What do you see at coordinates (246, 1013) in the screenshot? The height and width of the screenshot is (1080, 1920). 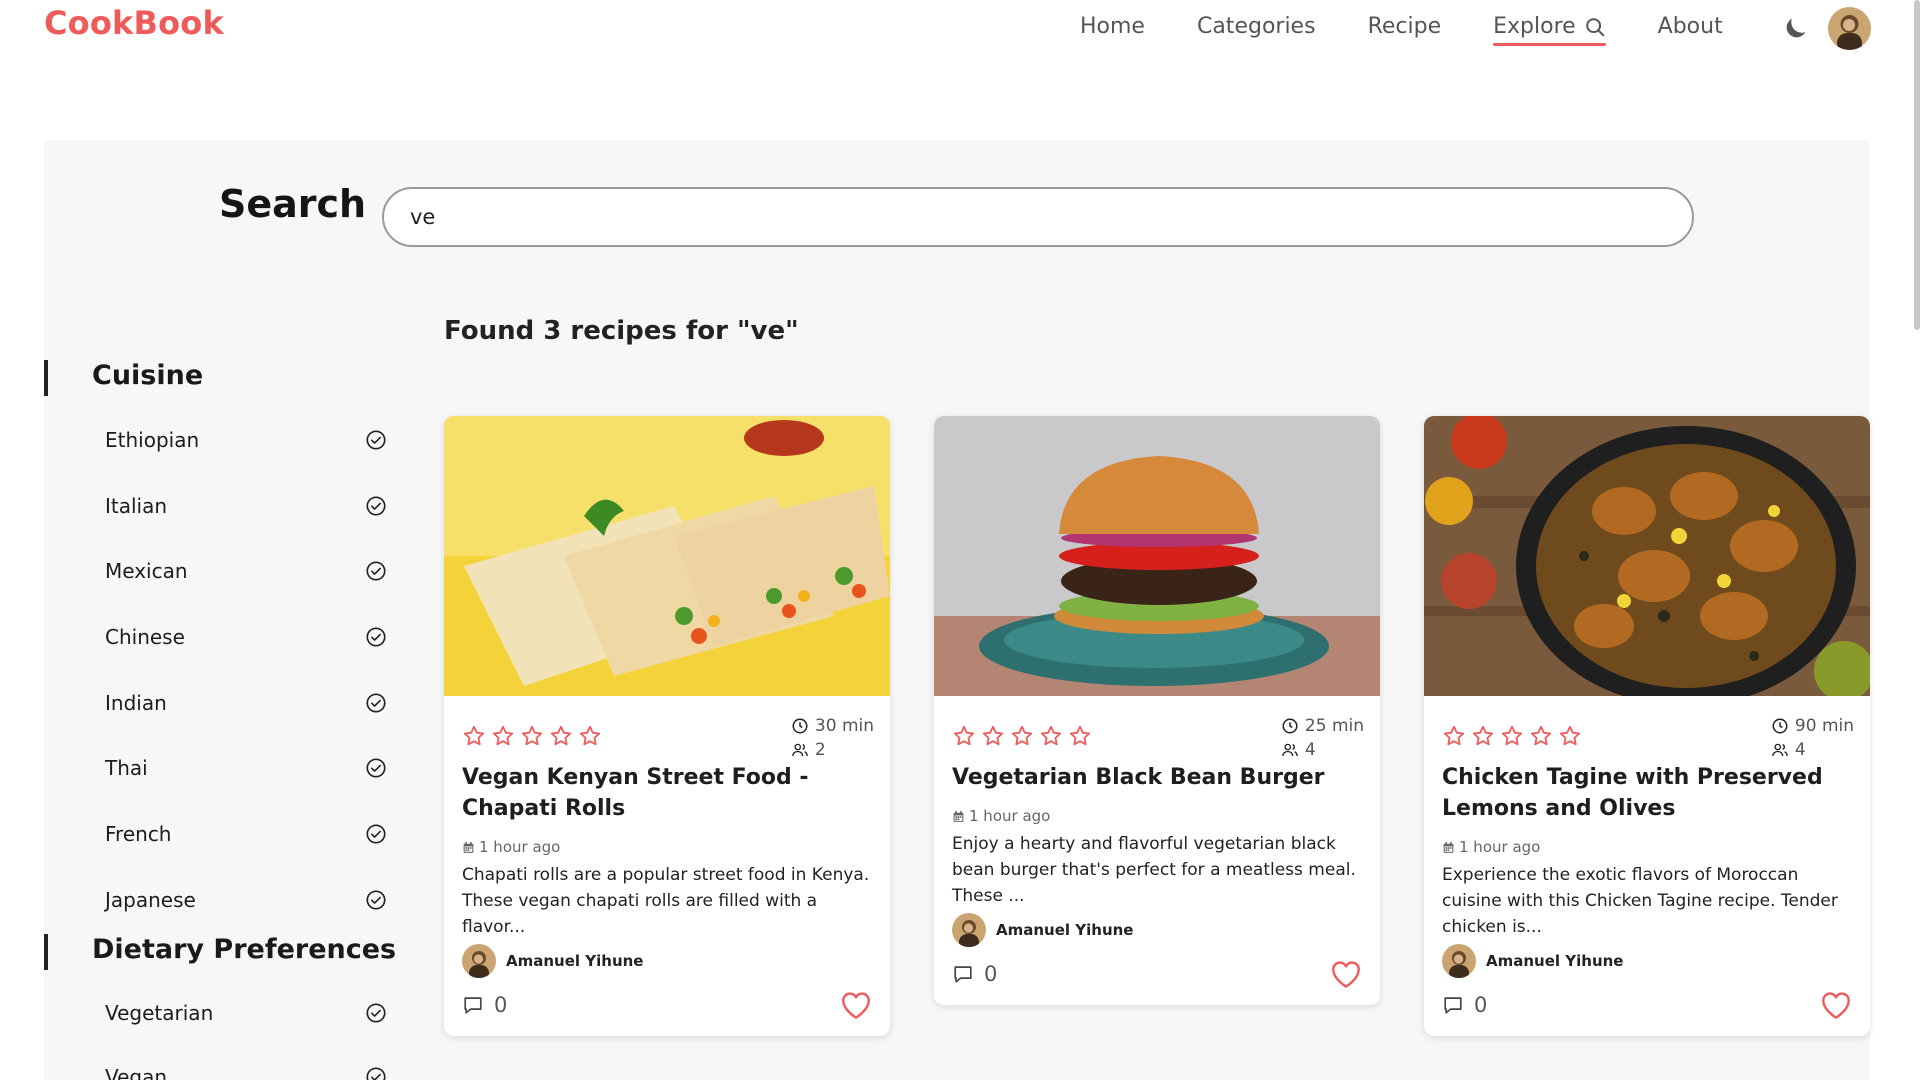 I see `filter-diet-vegetarian: Vegetarian` at bounding box center [246, 1013].